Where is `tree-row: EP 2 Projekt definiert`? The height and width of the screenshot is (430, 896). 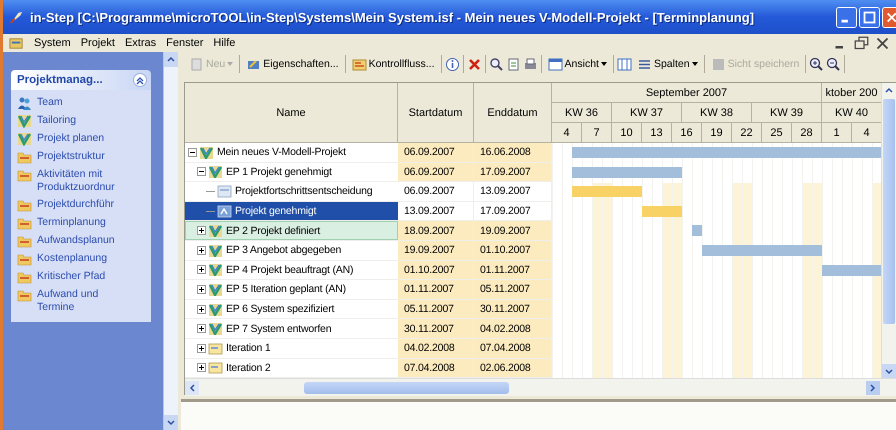
tree-row: EP 2 Projekt definiert is located at coordinates (291, 231).